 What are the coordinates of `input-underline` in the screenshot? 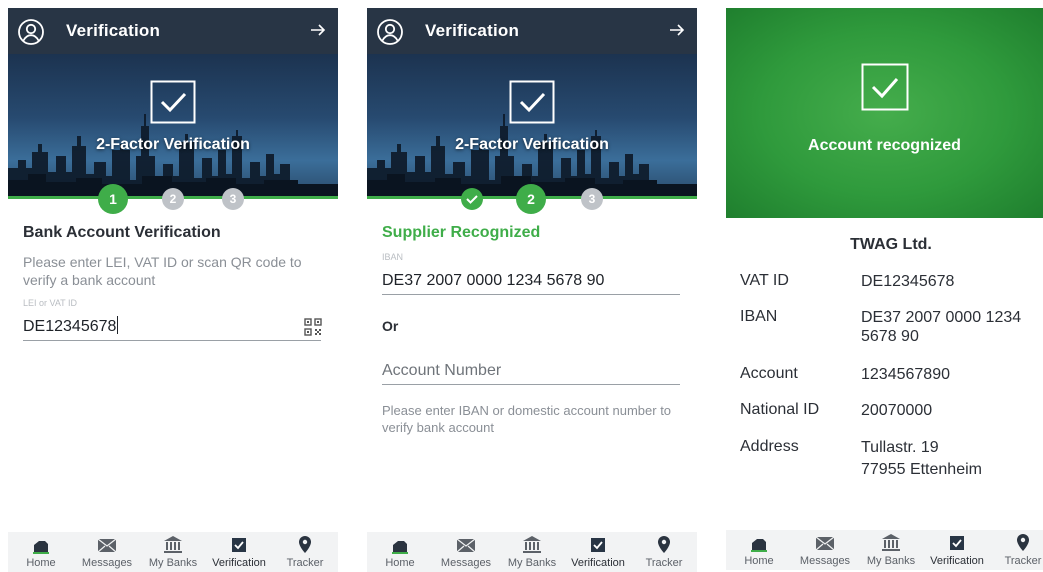 It's located at (172, 340).